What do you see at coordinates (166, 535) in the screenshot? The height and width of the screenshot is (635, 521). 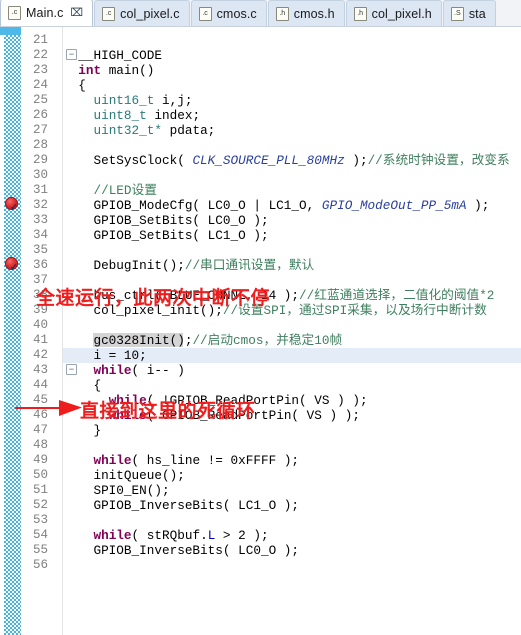 I see `code-line: while( stRQbuf.L > 2 );` at bounding box center [166, 535].